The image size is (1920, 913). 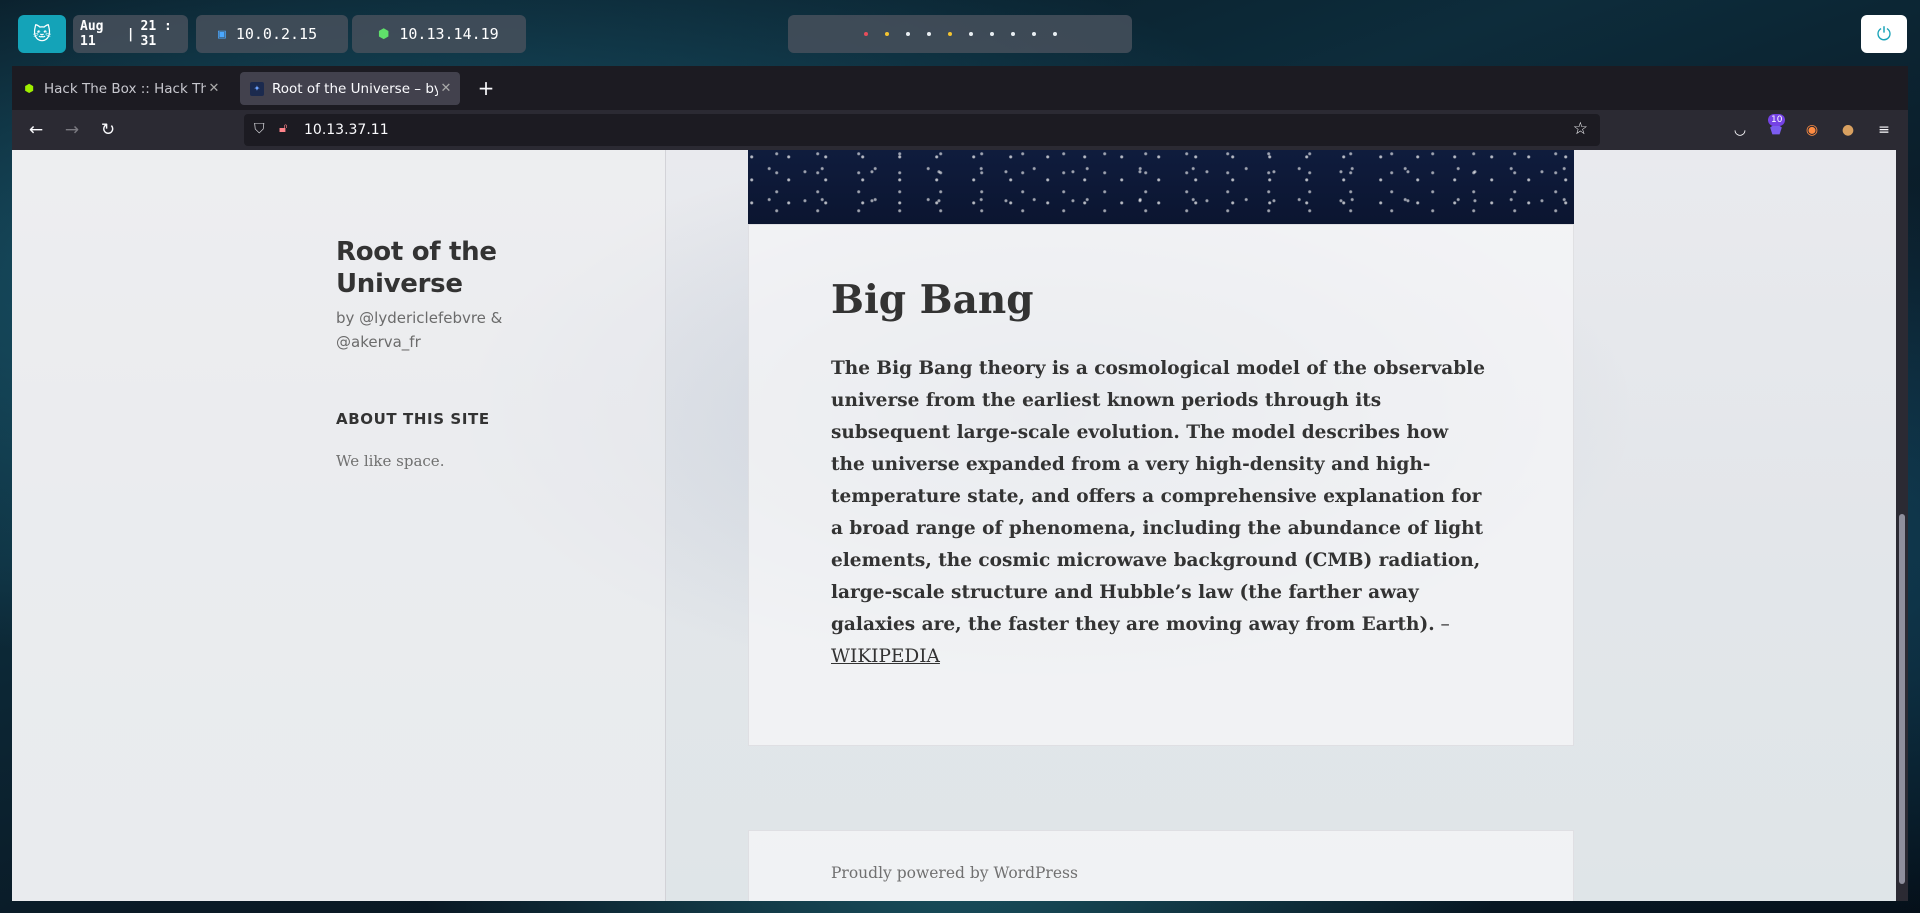 What do you see at coordinates (108, 130) in the screenshot?
I see `reload-icon: ↻` at bounding box center [108, 130].